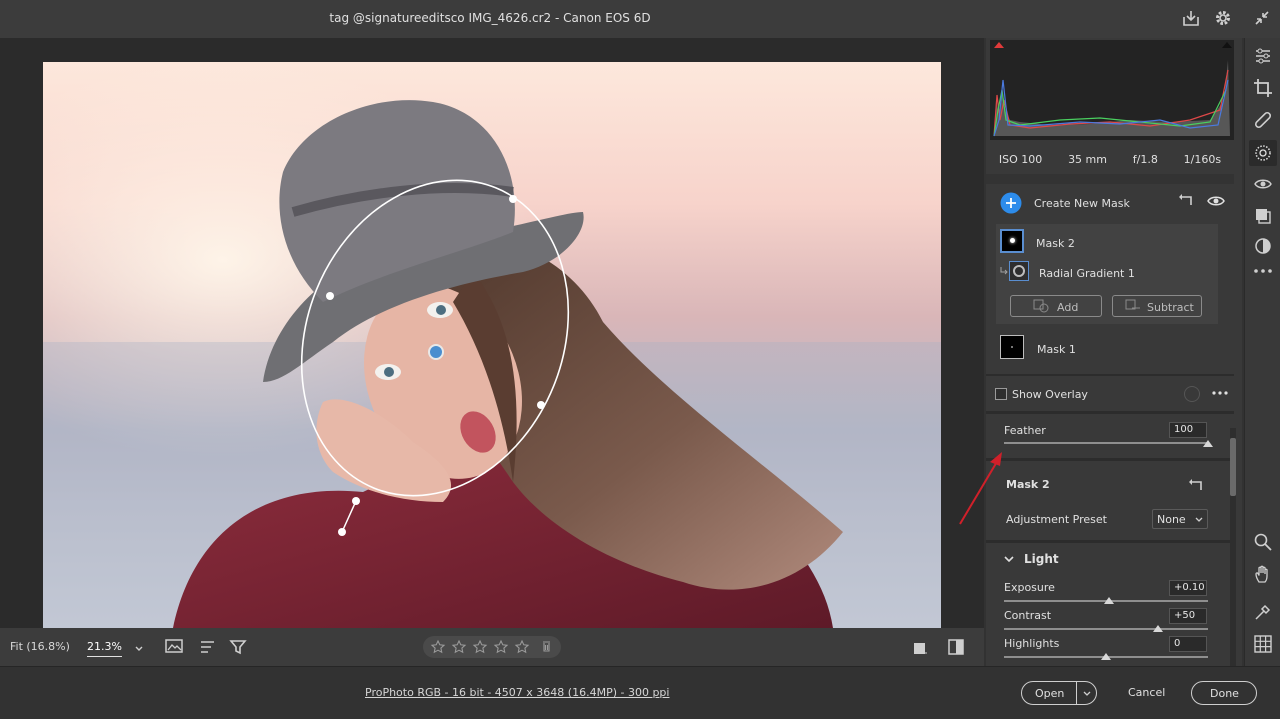  Describe the element at coordinates (1188, 644) in the screenshot. I see `highlights-value-field: 0` at that location.